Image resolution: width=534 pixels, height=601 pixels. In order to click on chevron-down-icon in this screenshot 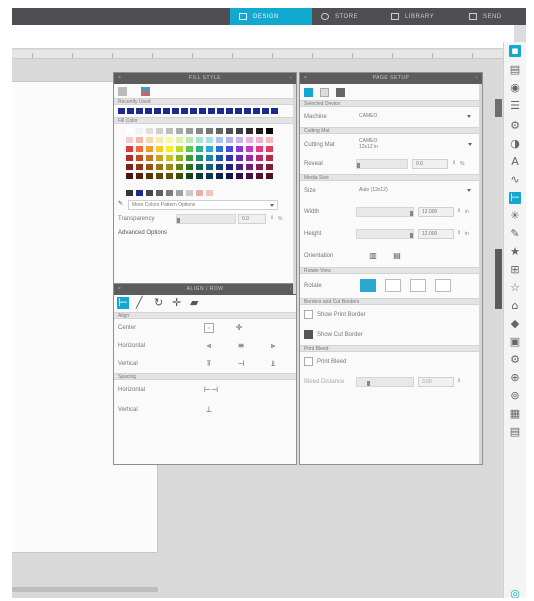, I will do `click(470, 144)`.